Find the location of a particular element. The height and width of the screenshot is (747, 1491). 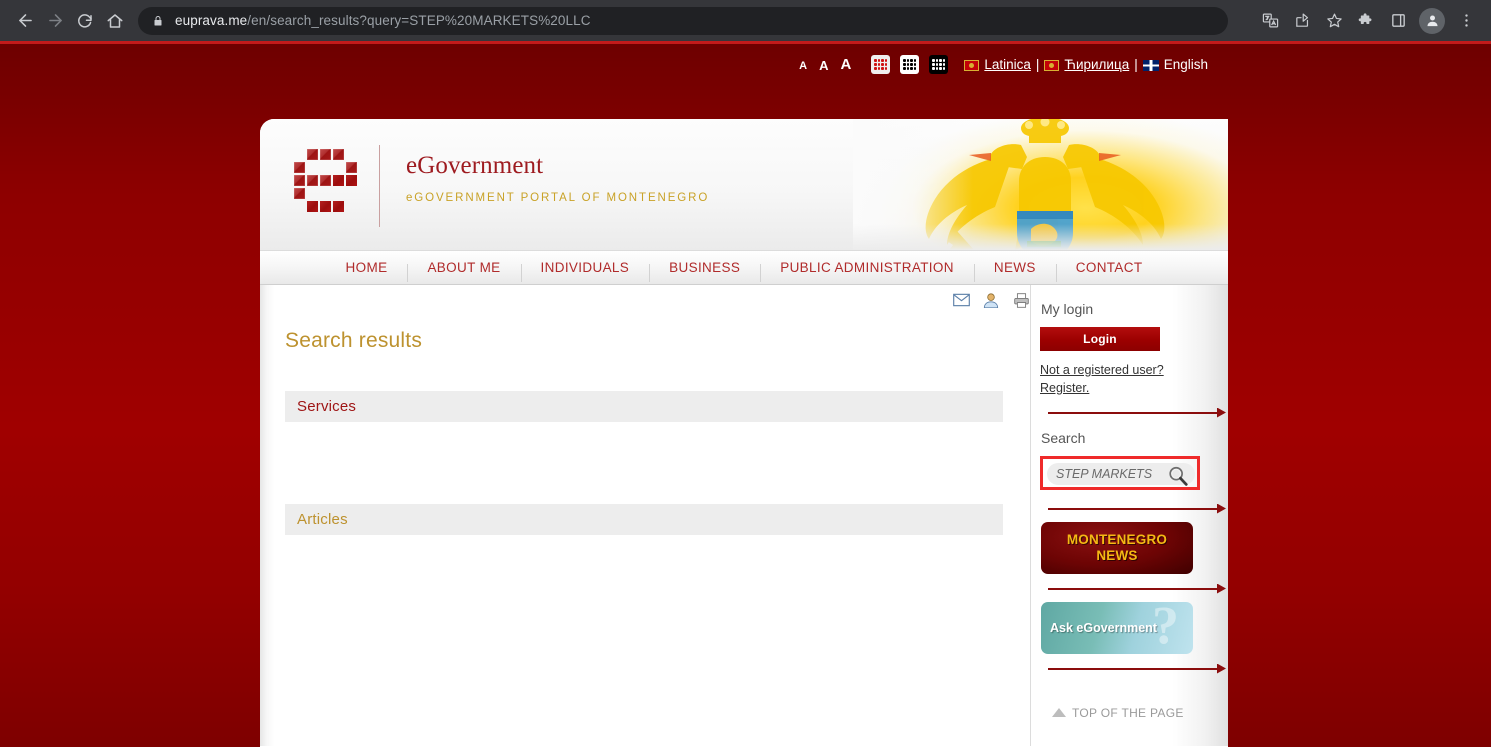

font-size-controls: A A A is located at coordinates (825, 64).